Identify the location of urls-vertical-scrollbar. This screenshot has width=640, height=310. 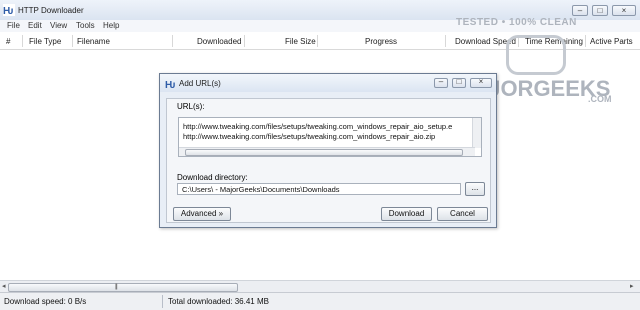
(476, 133).